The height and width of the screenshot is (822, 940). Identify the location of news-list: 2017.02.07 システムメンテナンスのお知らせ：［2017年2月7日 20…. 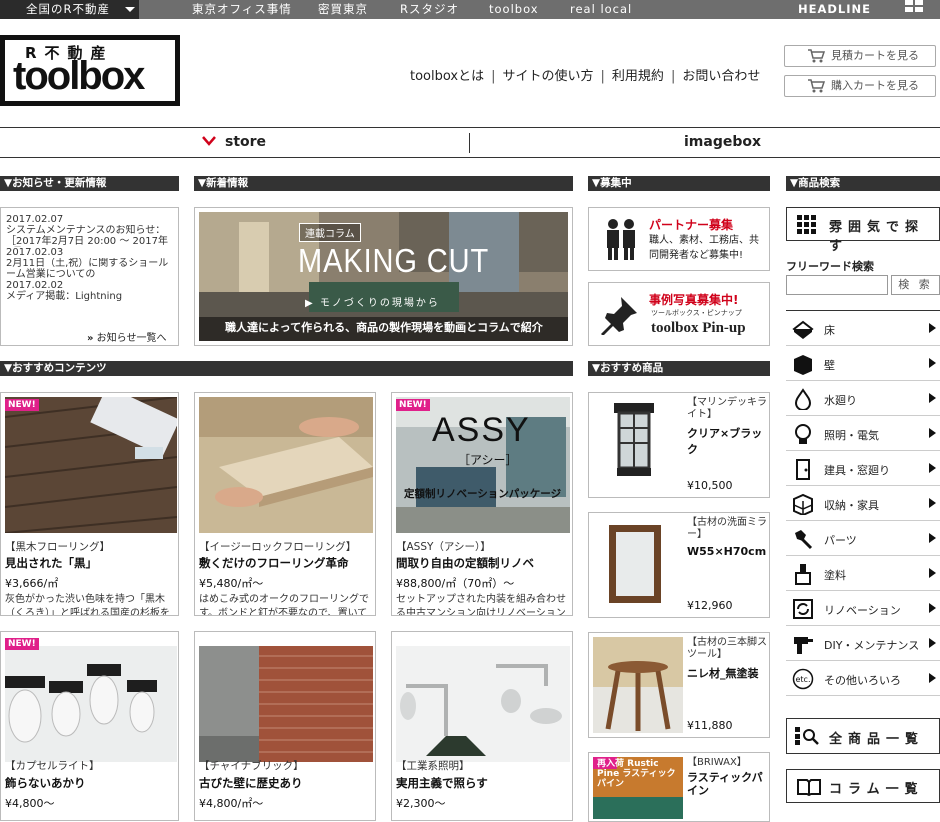
(89, 276).